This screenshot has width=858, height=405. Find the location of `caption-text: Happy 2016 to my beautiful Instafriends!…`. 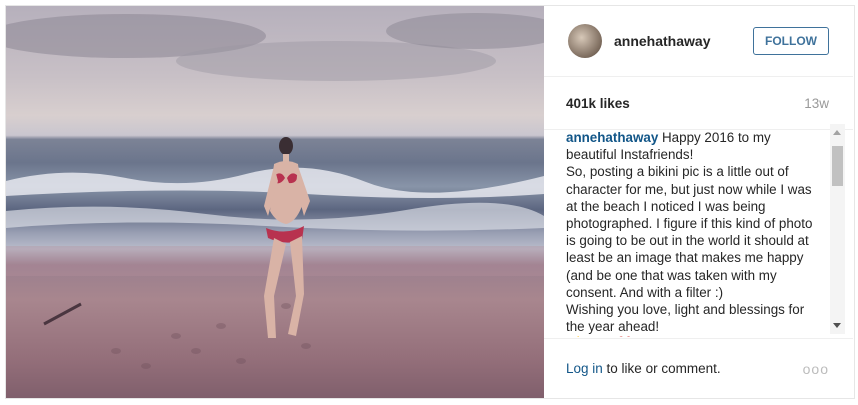

caption-text: Happy 2016 to my beautiful Instafriends!… is located at coordinates (689, 233).